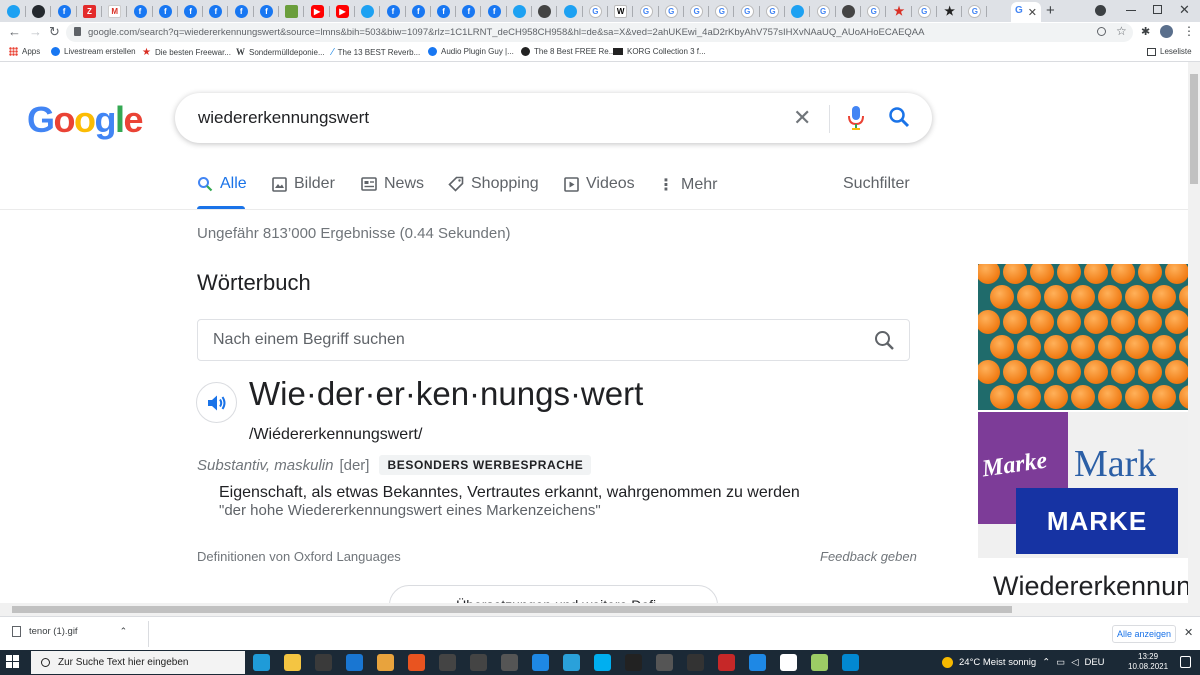 Image resolution: width=1200 pixels, height=675 pixels. I want to click on network-icon: ▭, so click(1060, 662).